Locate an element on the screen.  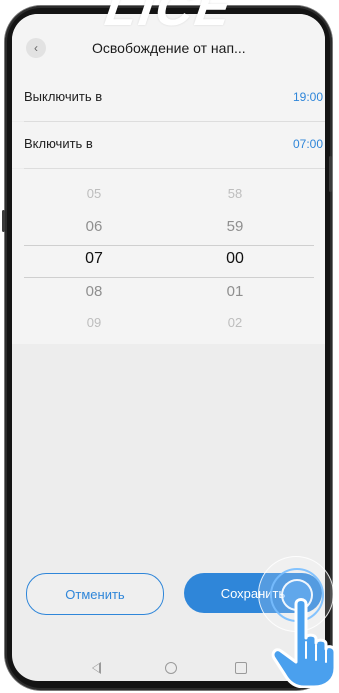
minute-option: 58 is located at coordinates (235, 193).